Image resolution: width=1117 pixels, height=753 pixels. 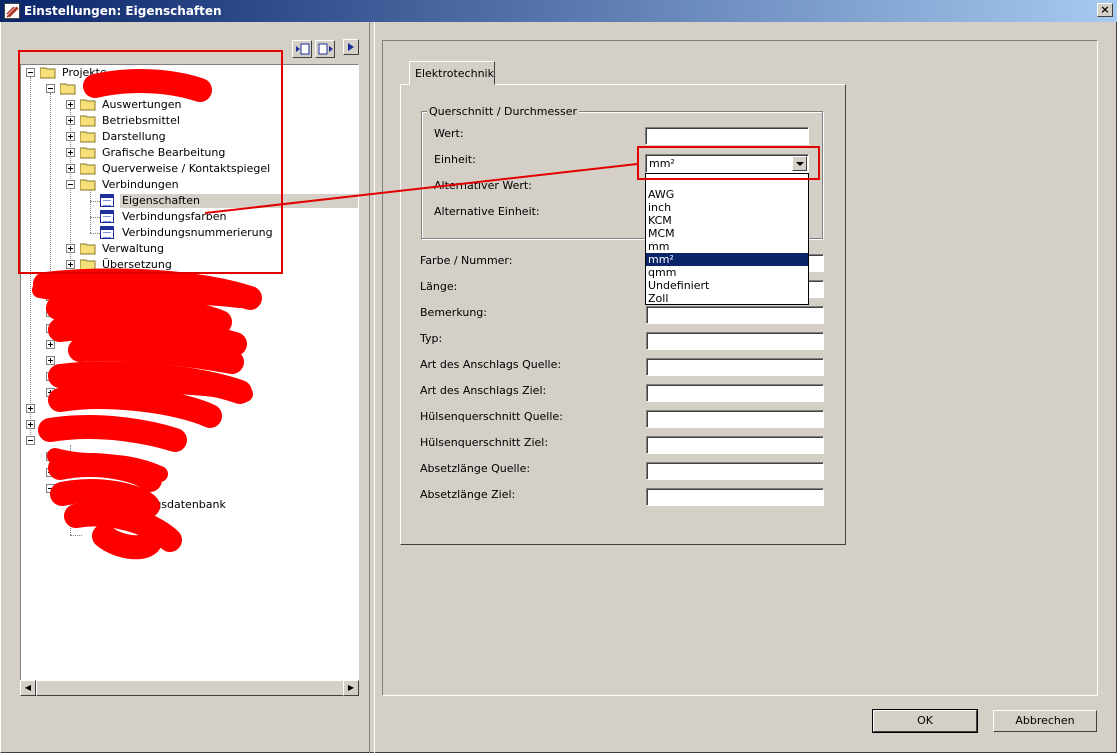 What do you see at coordinates (302, 49) in the screenshot?
I see `expand-right-icon` at bounding box center [302, 49].